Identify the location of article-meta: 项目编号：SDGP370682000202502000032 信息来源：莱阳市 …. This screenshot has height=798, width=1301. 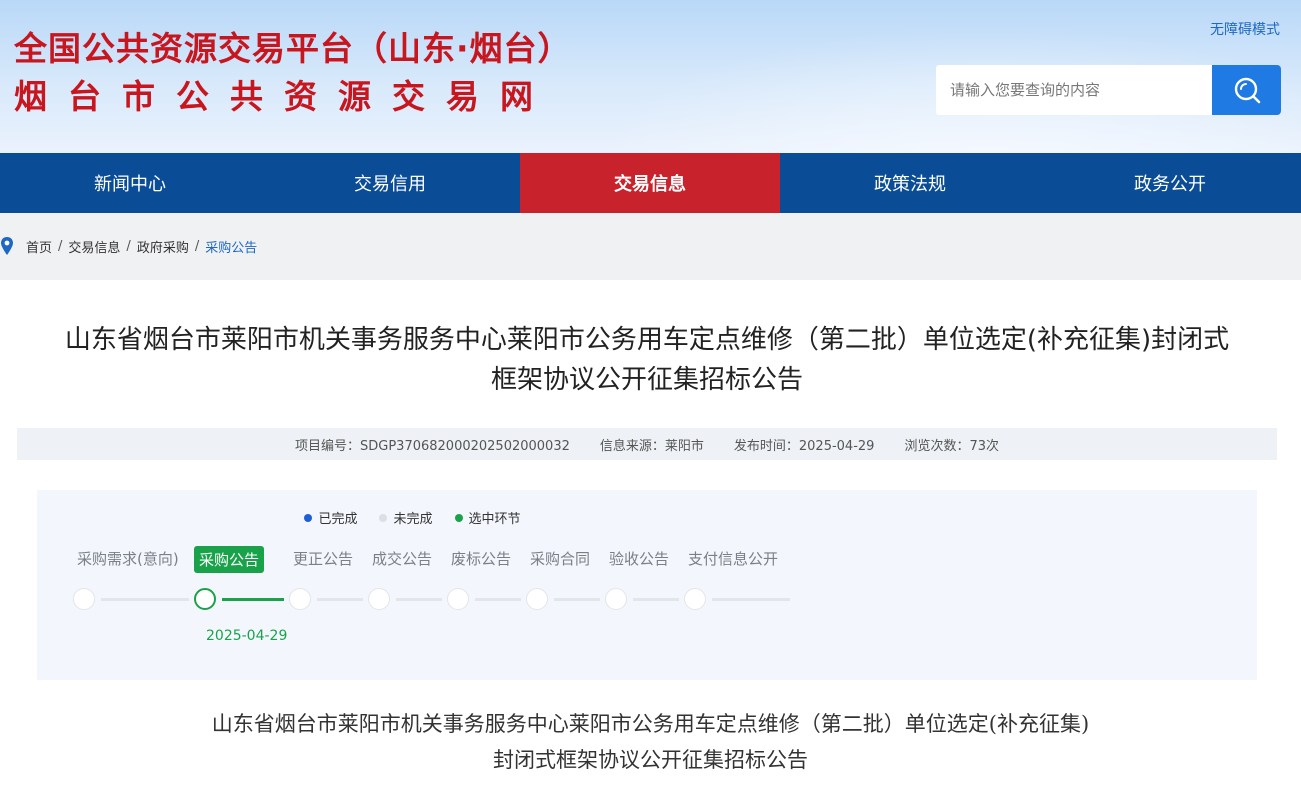
(647, 444).